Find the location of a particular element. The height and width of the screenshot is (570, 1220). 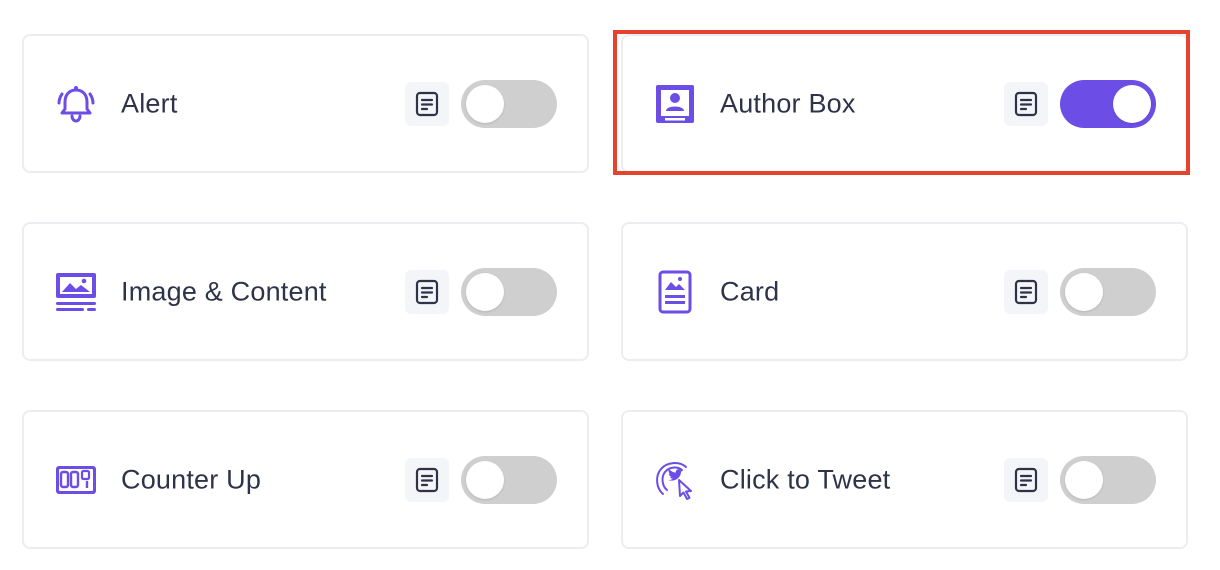

author-box-icon is located at coordinates (675, 104).